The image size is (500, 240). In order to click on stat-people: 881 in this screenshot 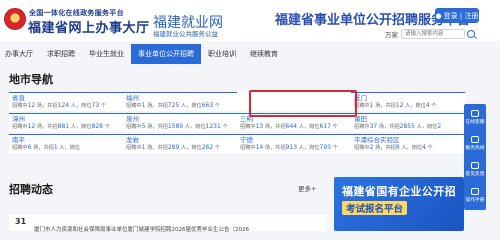, I will do `click(63, 126)`.